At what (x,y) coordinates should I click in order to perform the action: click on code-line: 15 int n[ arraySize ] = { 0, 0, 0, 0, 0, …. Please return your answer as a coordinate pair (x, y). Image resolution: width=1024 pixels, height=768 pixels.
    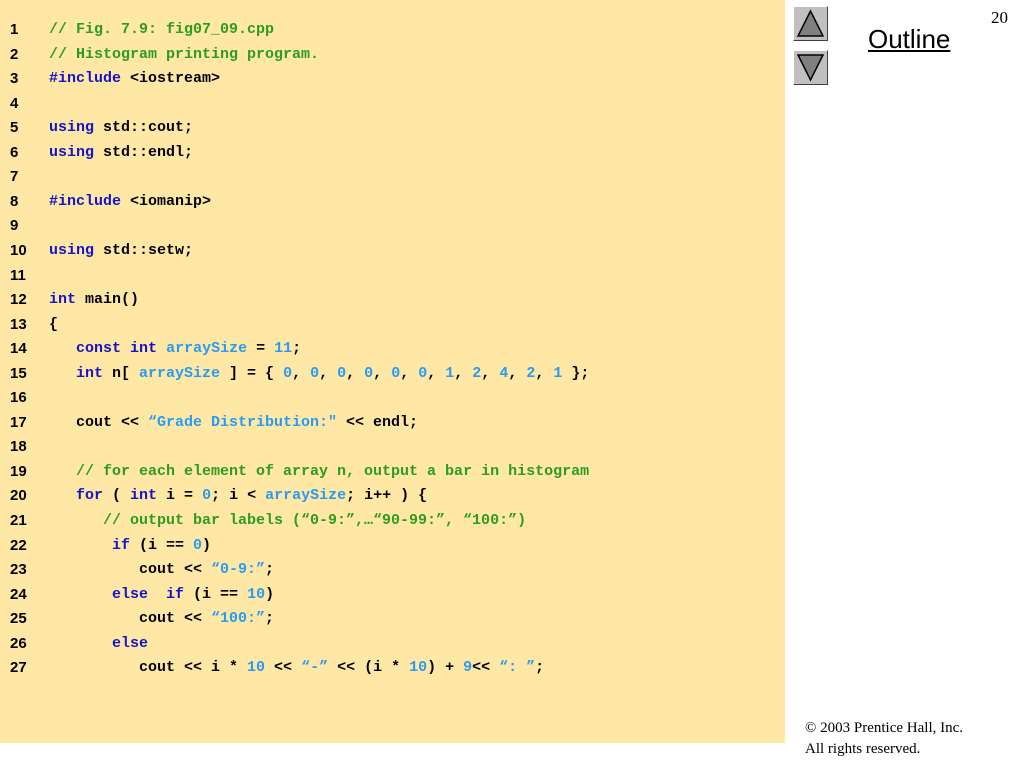
    Looking at the image, I should click on (392, 374).